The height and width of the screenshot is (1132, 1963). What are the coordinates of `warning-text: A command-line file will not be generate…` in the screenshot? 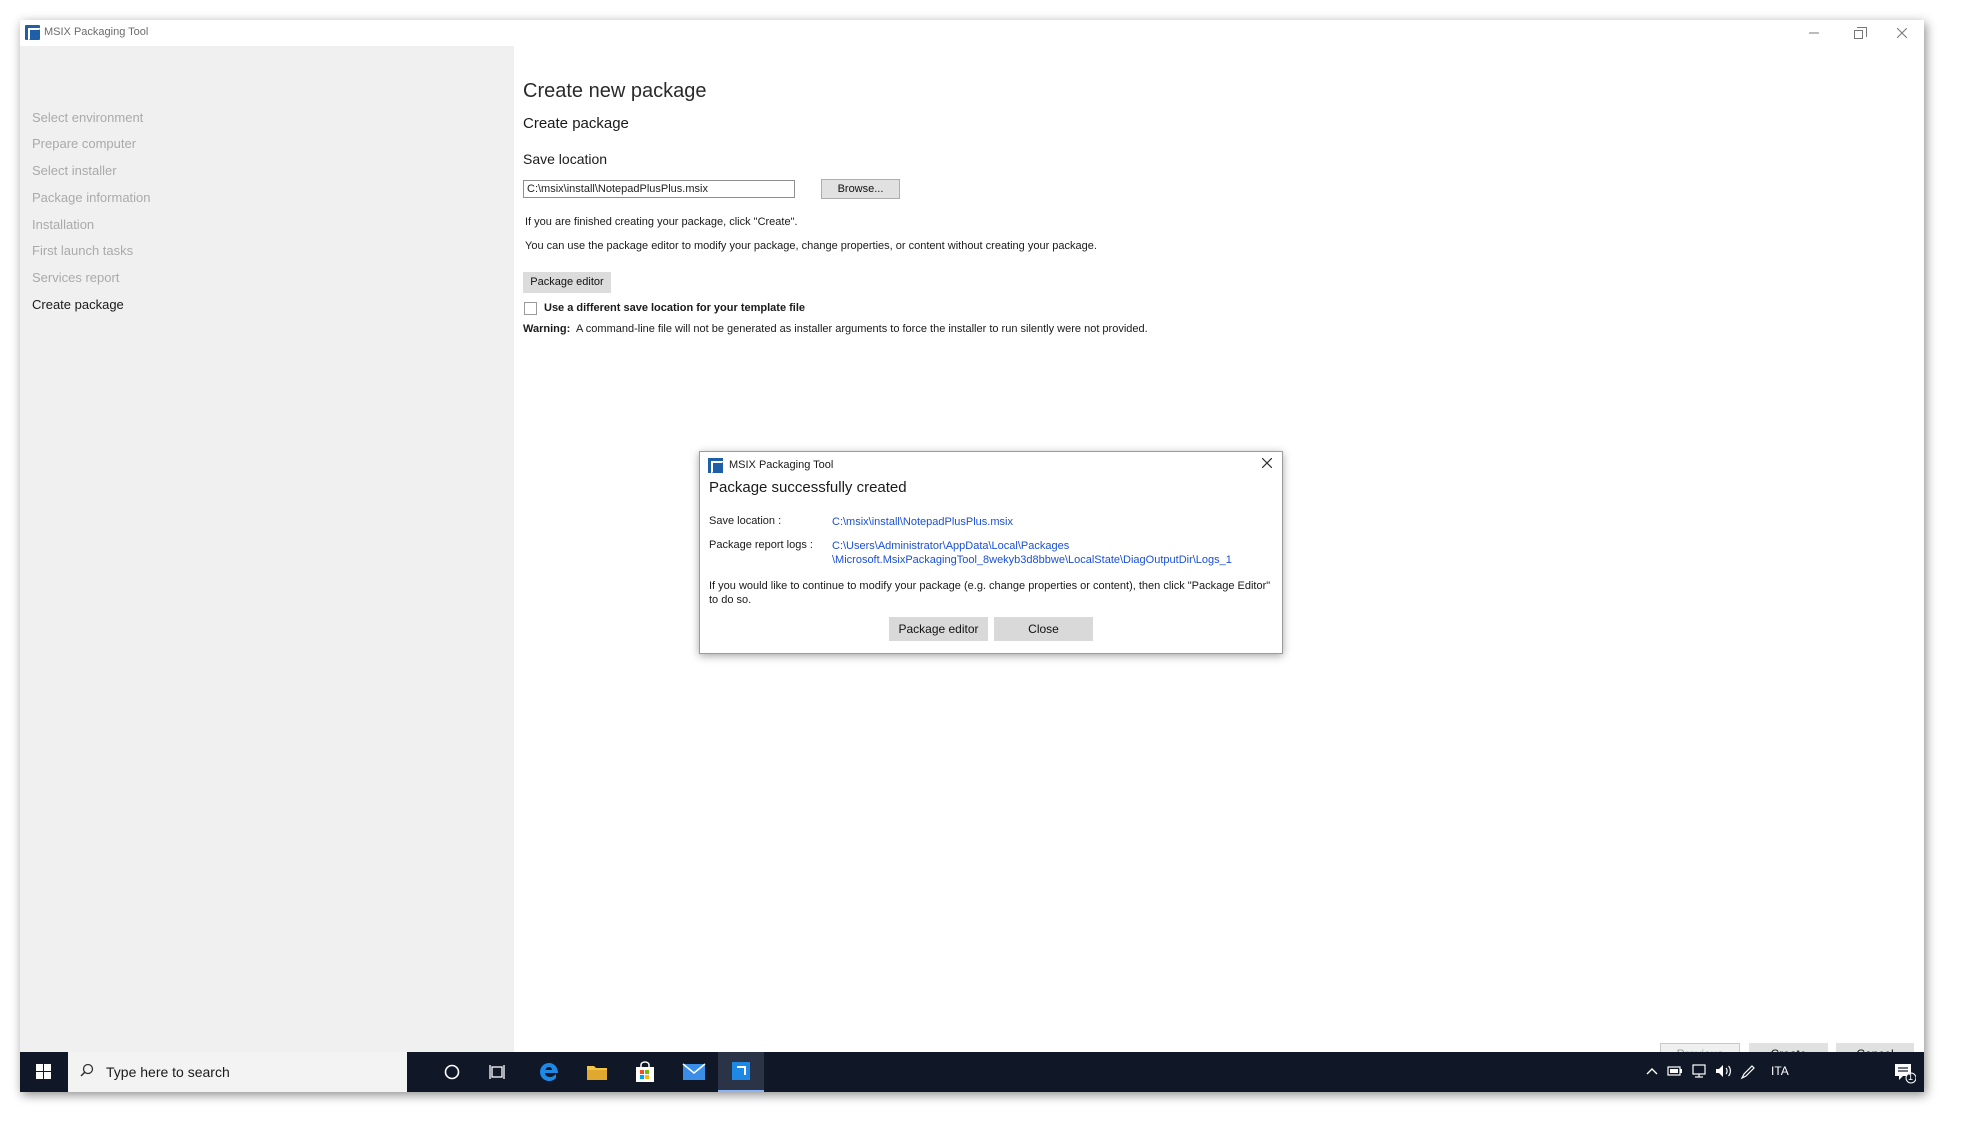 It's located at (862, 329).